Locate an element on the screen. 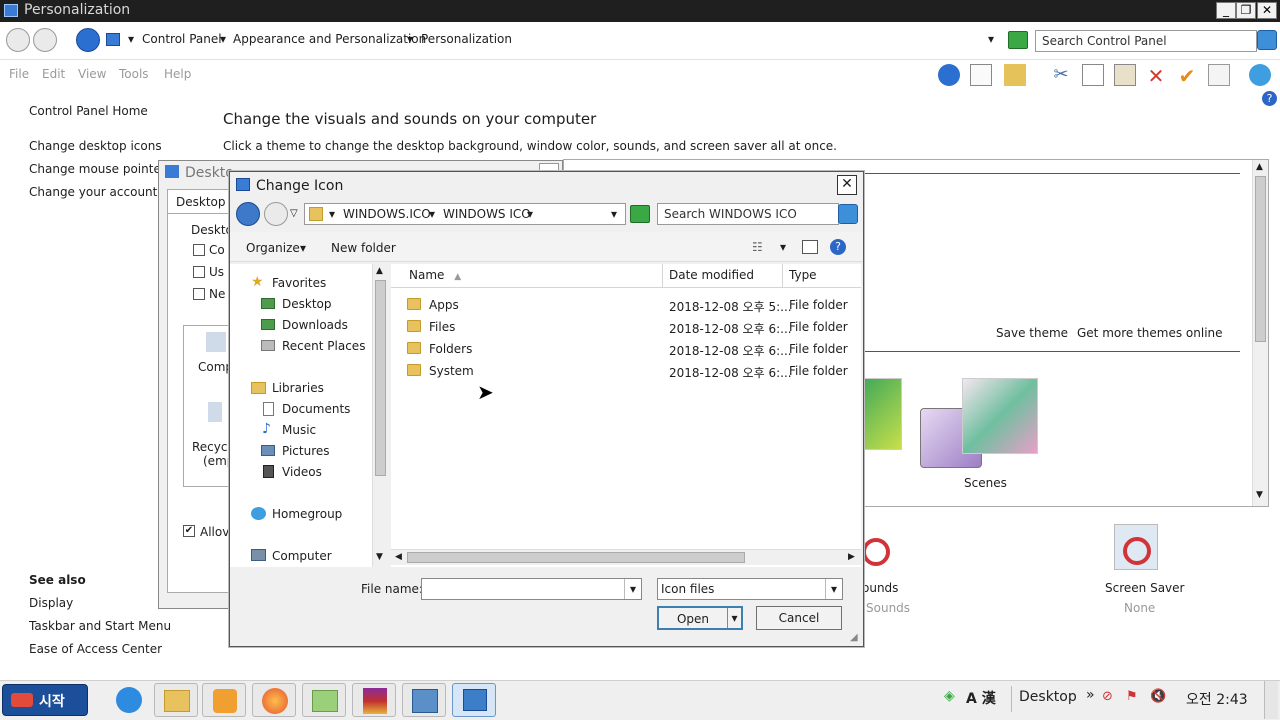 Image resolution: width=1280 pixels, height=720 pixels. paste-icon is located at coordinates (1125, 75).